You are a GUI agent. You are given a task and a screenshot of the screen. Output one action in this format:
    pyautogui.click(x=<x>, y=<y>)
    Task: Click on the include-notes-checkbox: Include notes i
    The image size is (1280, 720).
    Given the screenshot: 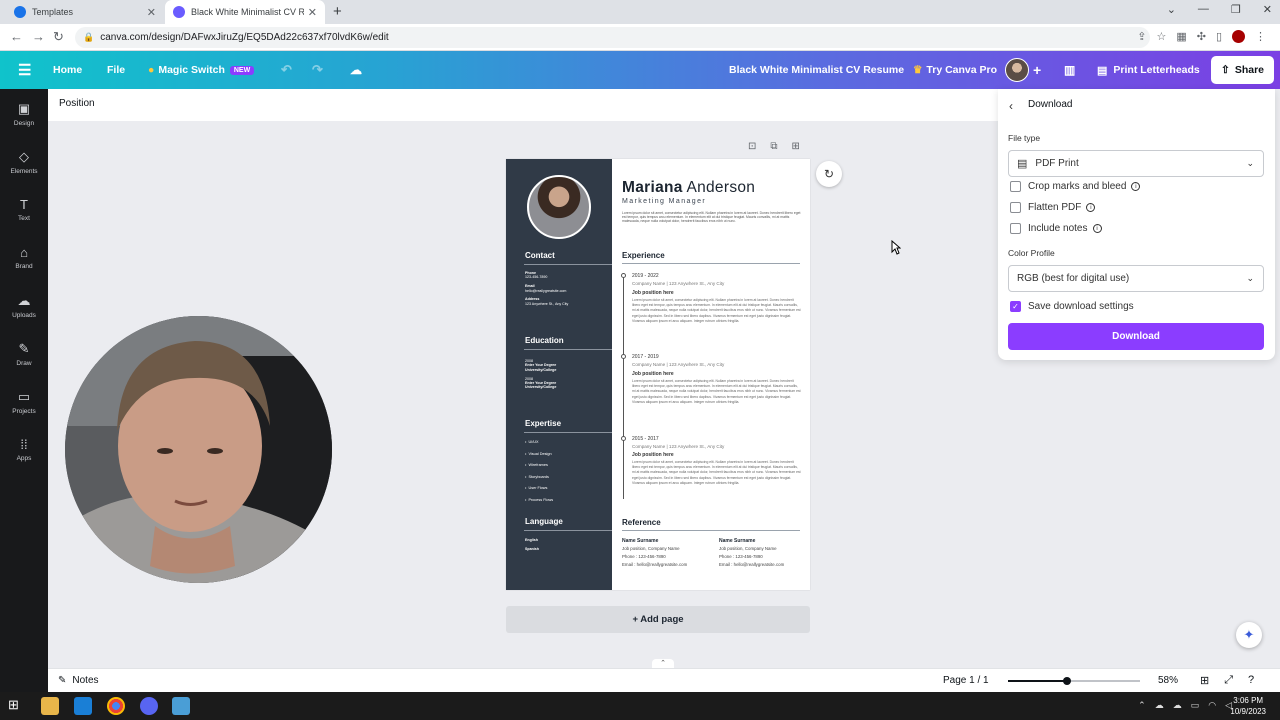 What is the action you would take?
    pyautogui.click(x=1056, y=228)
    